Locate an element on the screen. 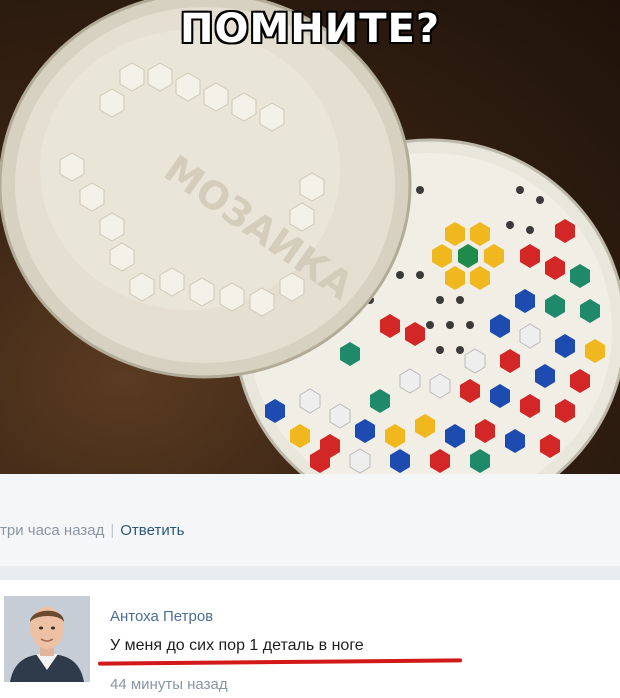 The height and width of the screenshot is (698, 620). photo-caption: ПОМНИТЕ? is located at coordinates (310, 29).